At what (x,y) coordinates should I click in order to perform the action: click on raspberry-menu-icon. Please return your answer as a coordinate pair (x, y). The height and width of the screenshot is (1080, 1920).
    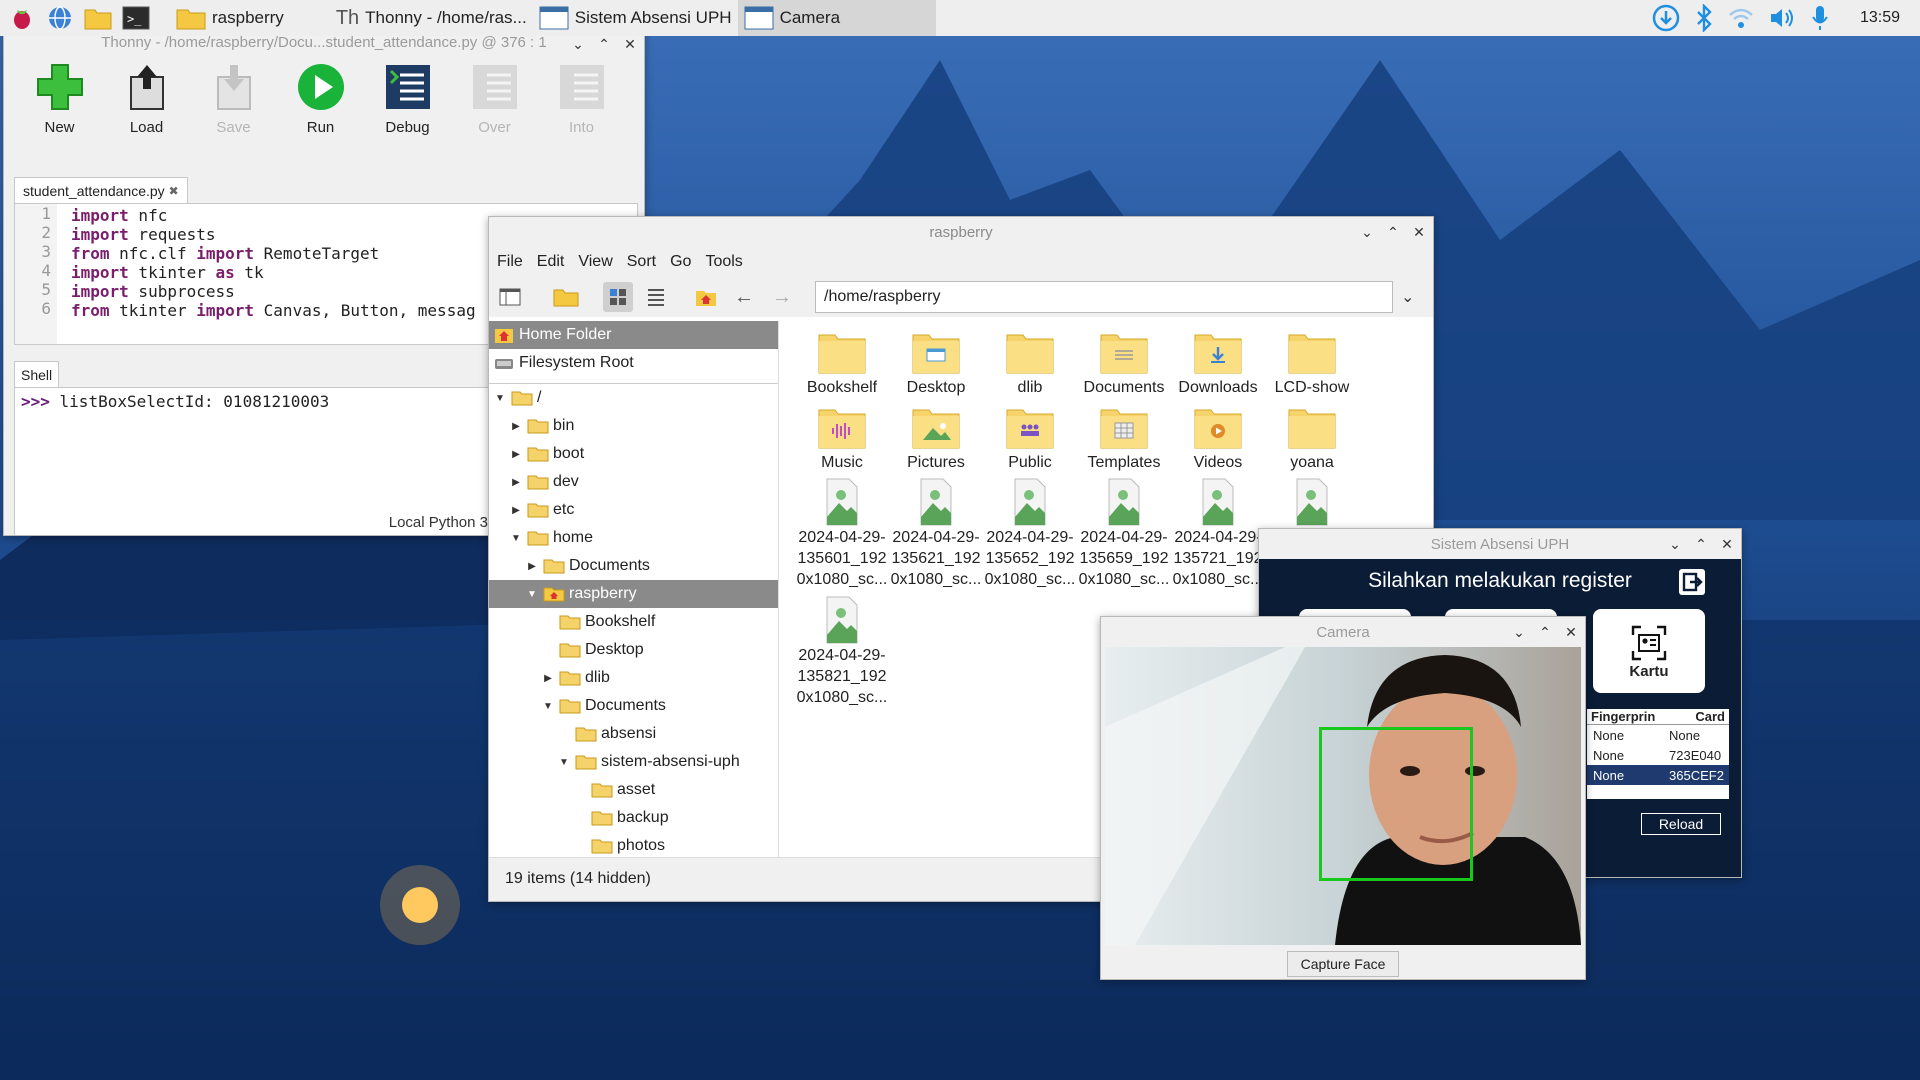
    Looking at the image, I should click on (22, 18).